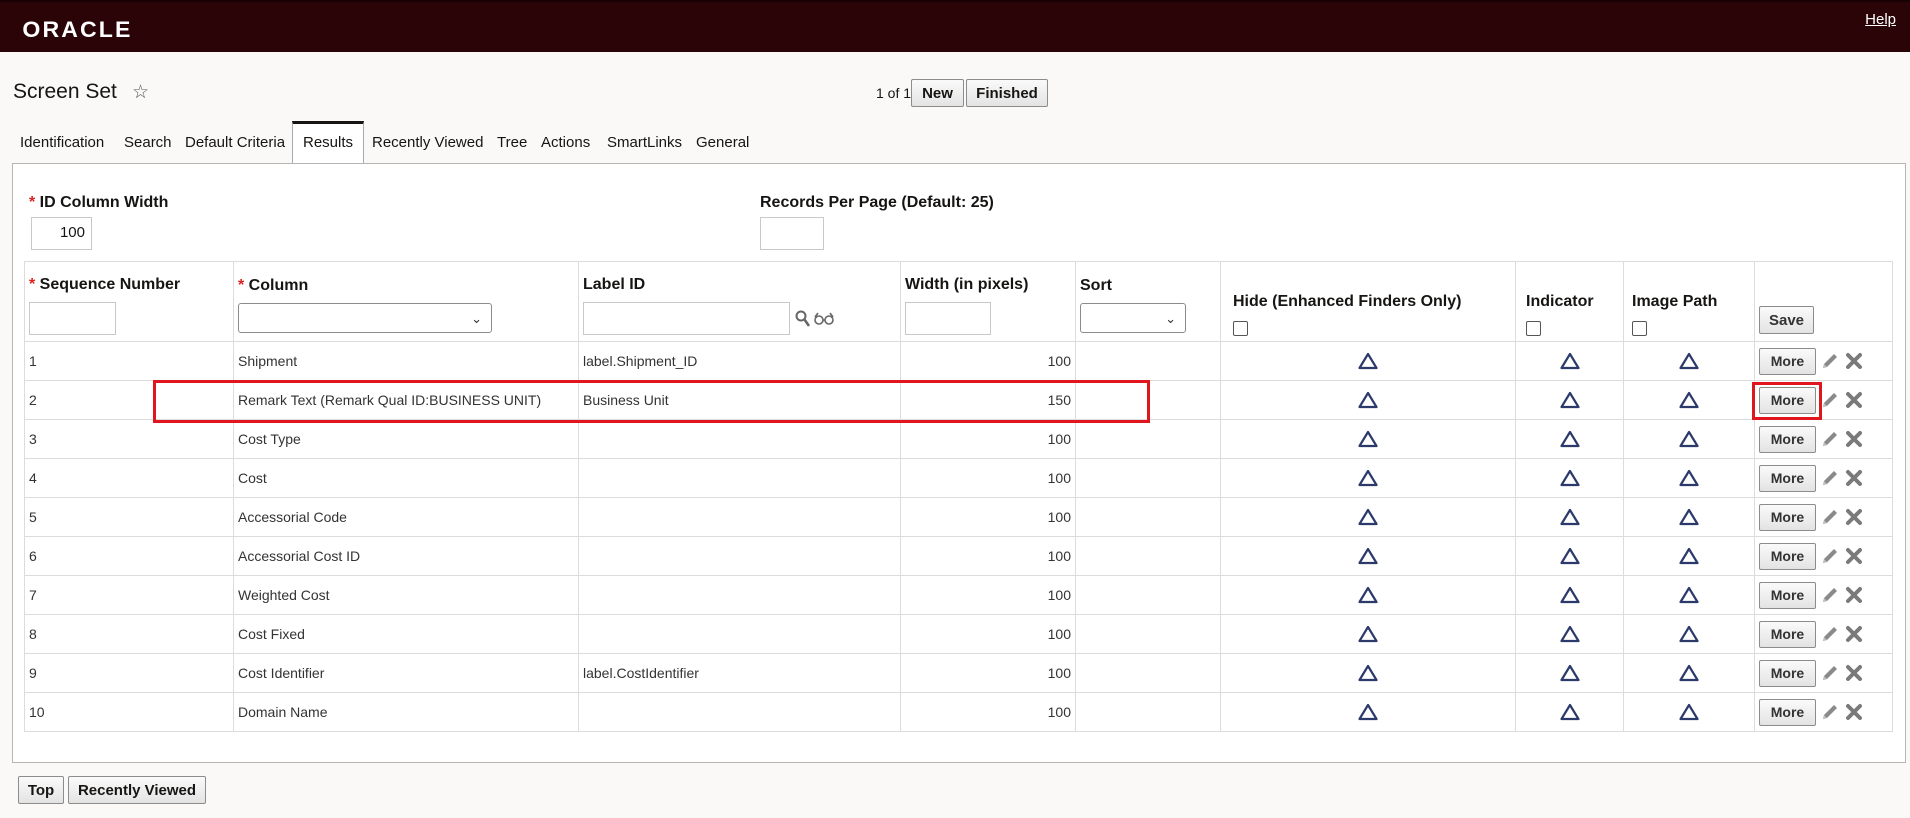 This screenshot has height=818, width=1910. Describe the element at coordinates (41, 790) in the screenshot. I see `top-button: Top` at that location.